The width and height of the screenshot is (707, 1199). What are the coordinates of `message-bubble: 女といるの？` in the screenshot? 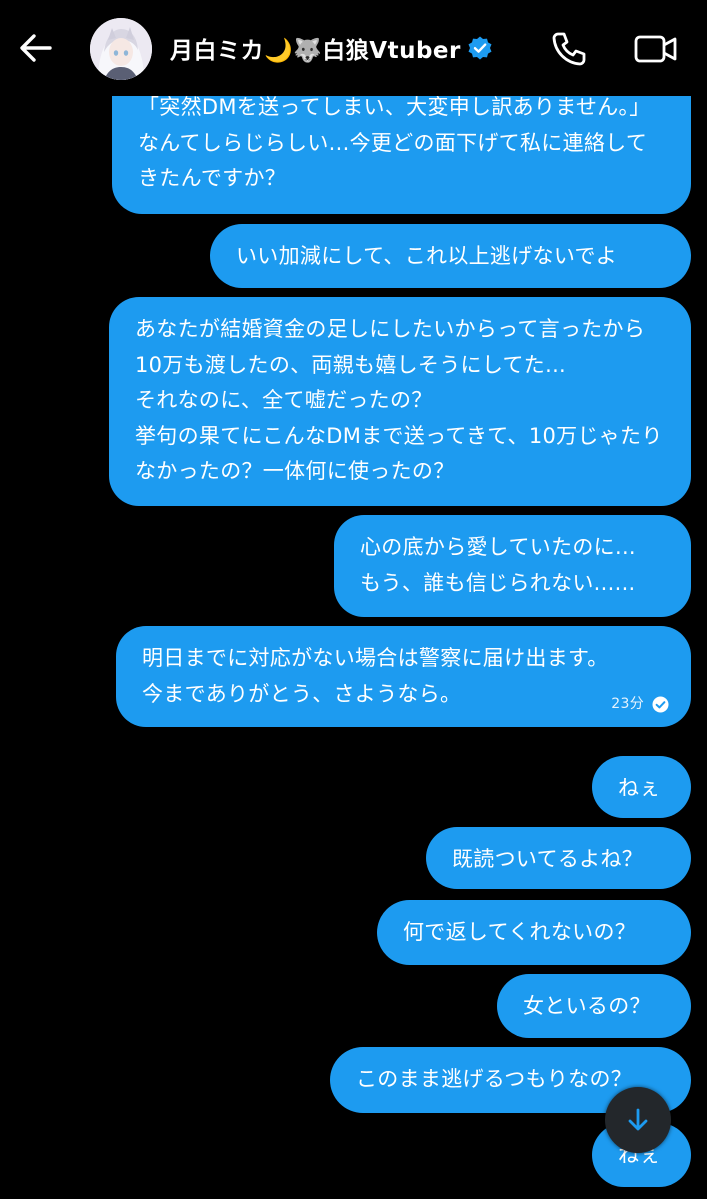 It's located at (594, 1006).